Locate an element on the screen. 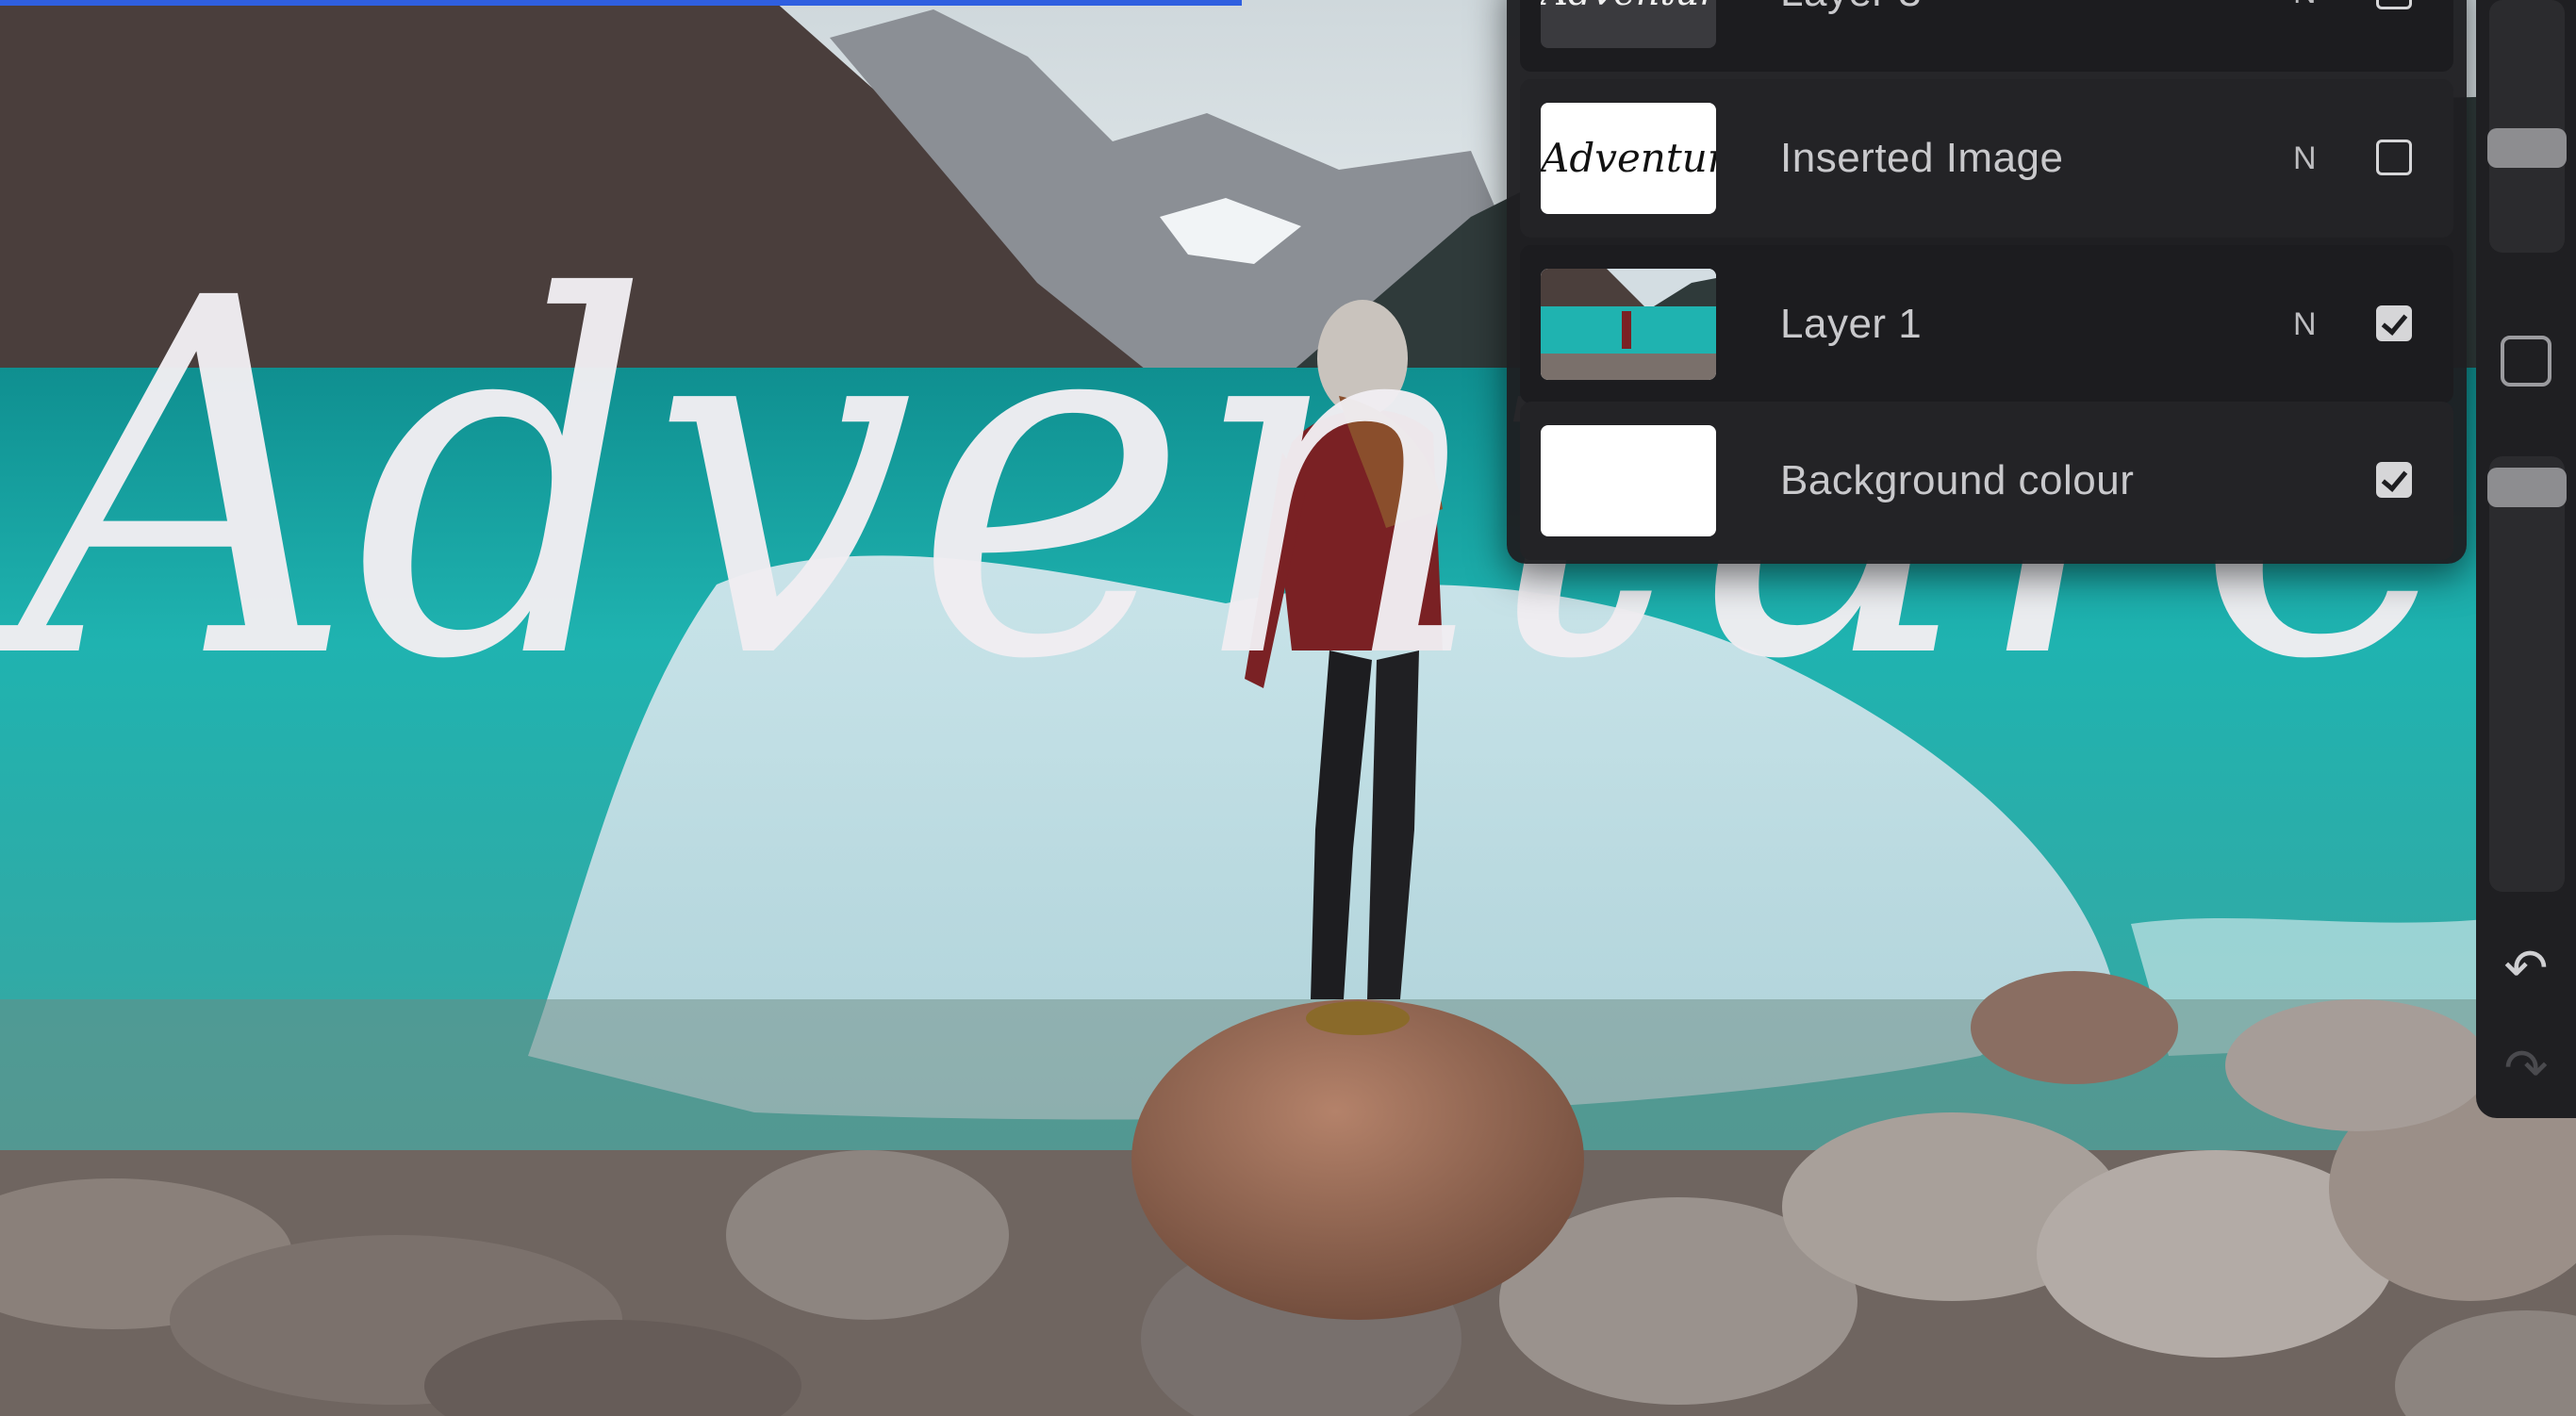 This screenshot has width=2576, height=1416. modify-button is located at coordinates (2526, 361).